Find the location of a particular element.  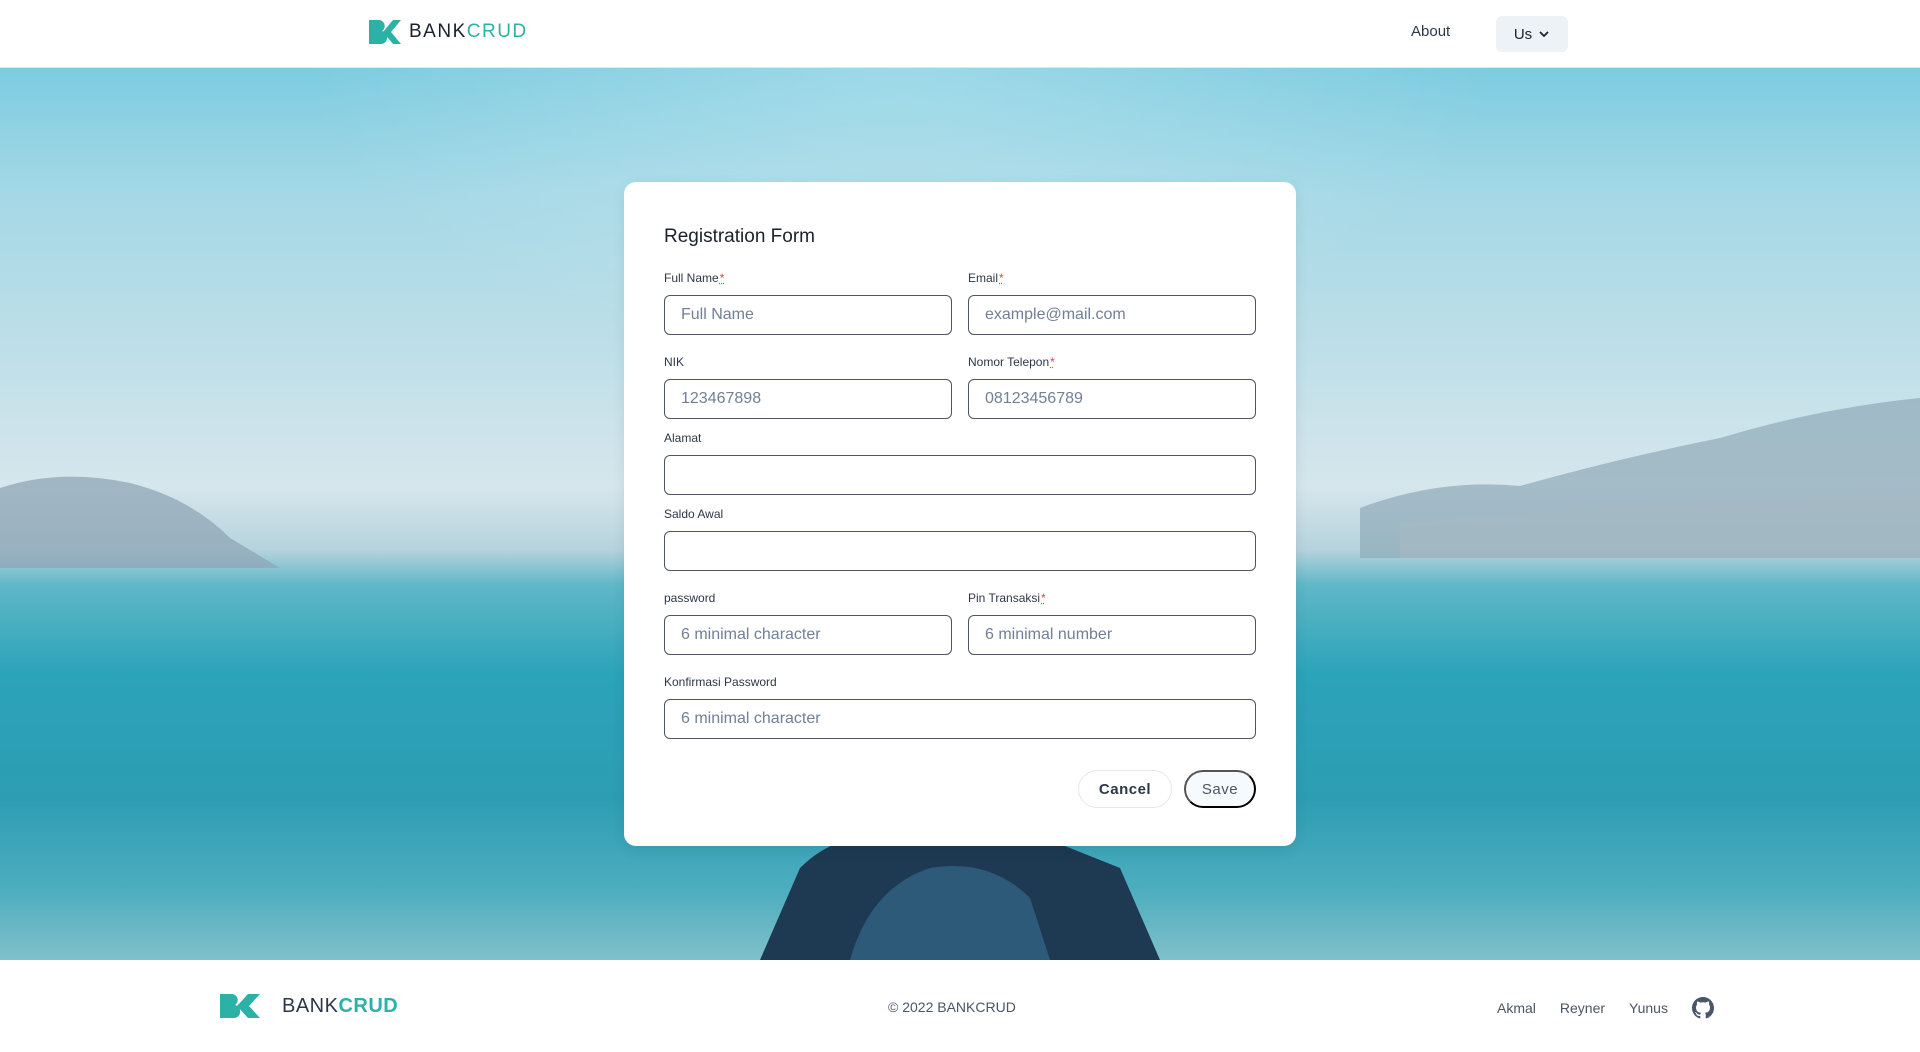

initial-balance-field: Saldo Awal is located at coordinates (960, 538).